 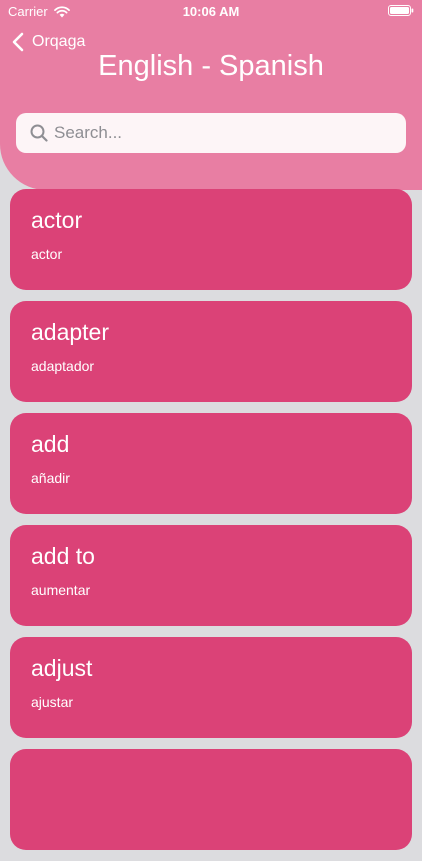 What do you see at coordinates (18, 42) in the screenshot?
I see `chevron-left-icon` at bounding box center [18, 42].